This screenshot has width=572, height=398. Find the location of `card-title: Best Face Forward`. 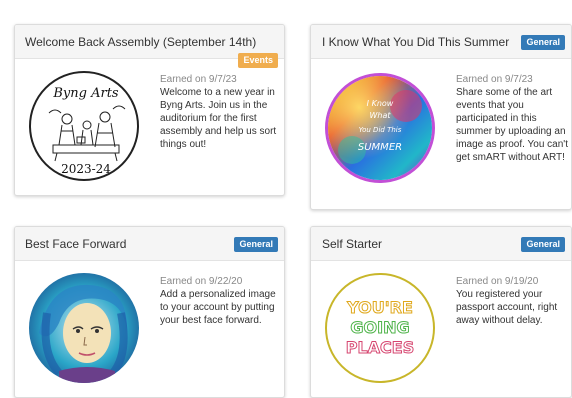

card-title: Best Face Forward is located at coordinates (76, 244).